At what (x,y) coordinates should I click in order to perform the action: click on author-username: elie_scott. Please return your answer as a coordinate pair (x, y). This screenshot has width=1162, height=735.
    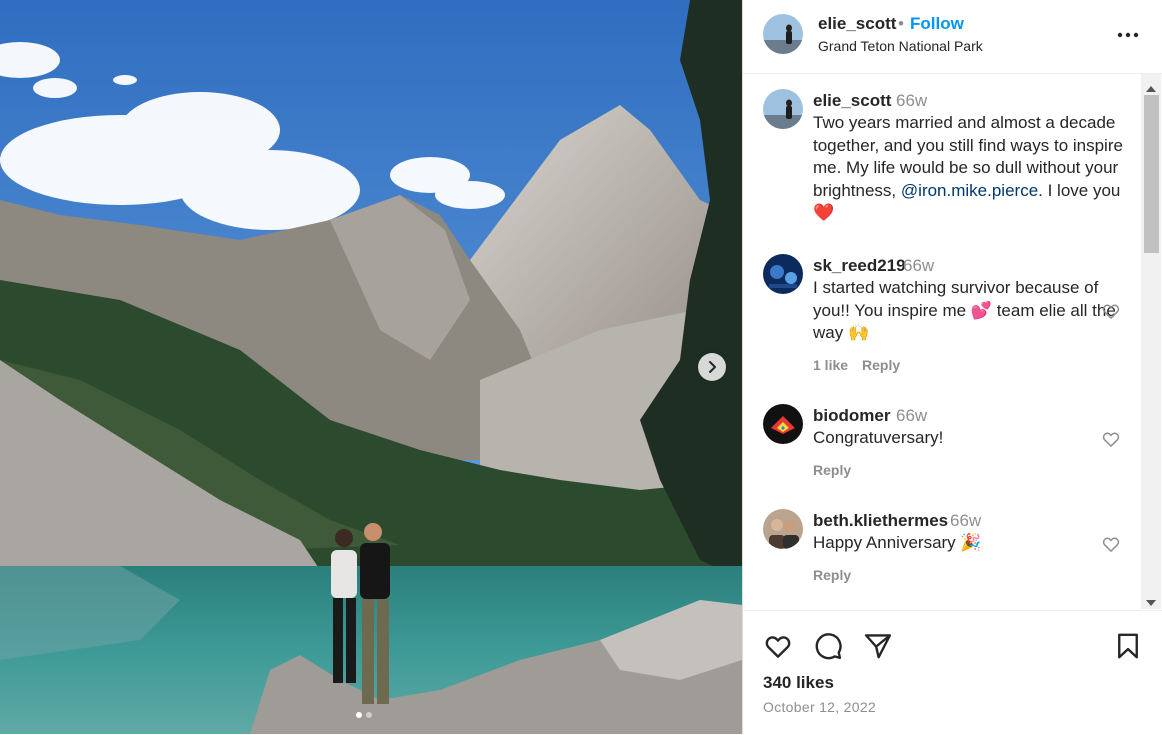
    Looking at the image, I should click on (857, 24).